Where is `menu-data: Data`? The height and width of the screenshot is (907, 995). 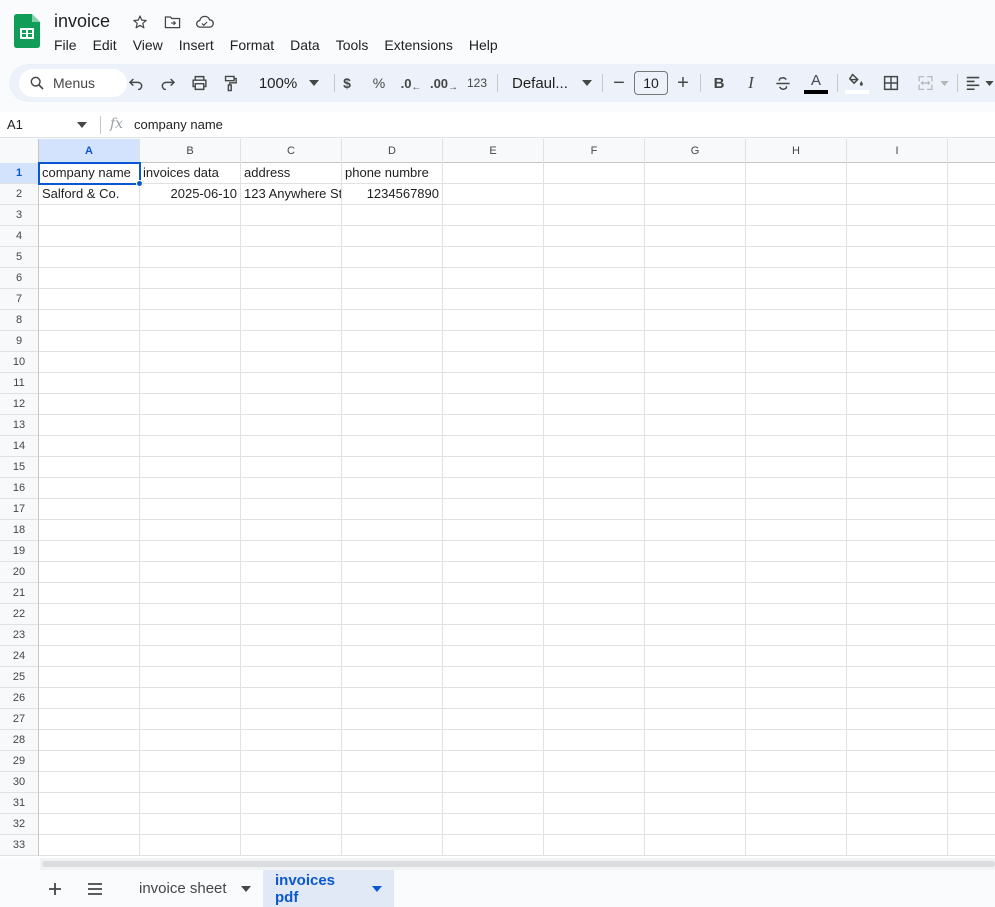 menu-data: Data is located at coordinates (305, 45).